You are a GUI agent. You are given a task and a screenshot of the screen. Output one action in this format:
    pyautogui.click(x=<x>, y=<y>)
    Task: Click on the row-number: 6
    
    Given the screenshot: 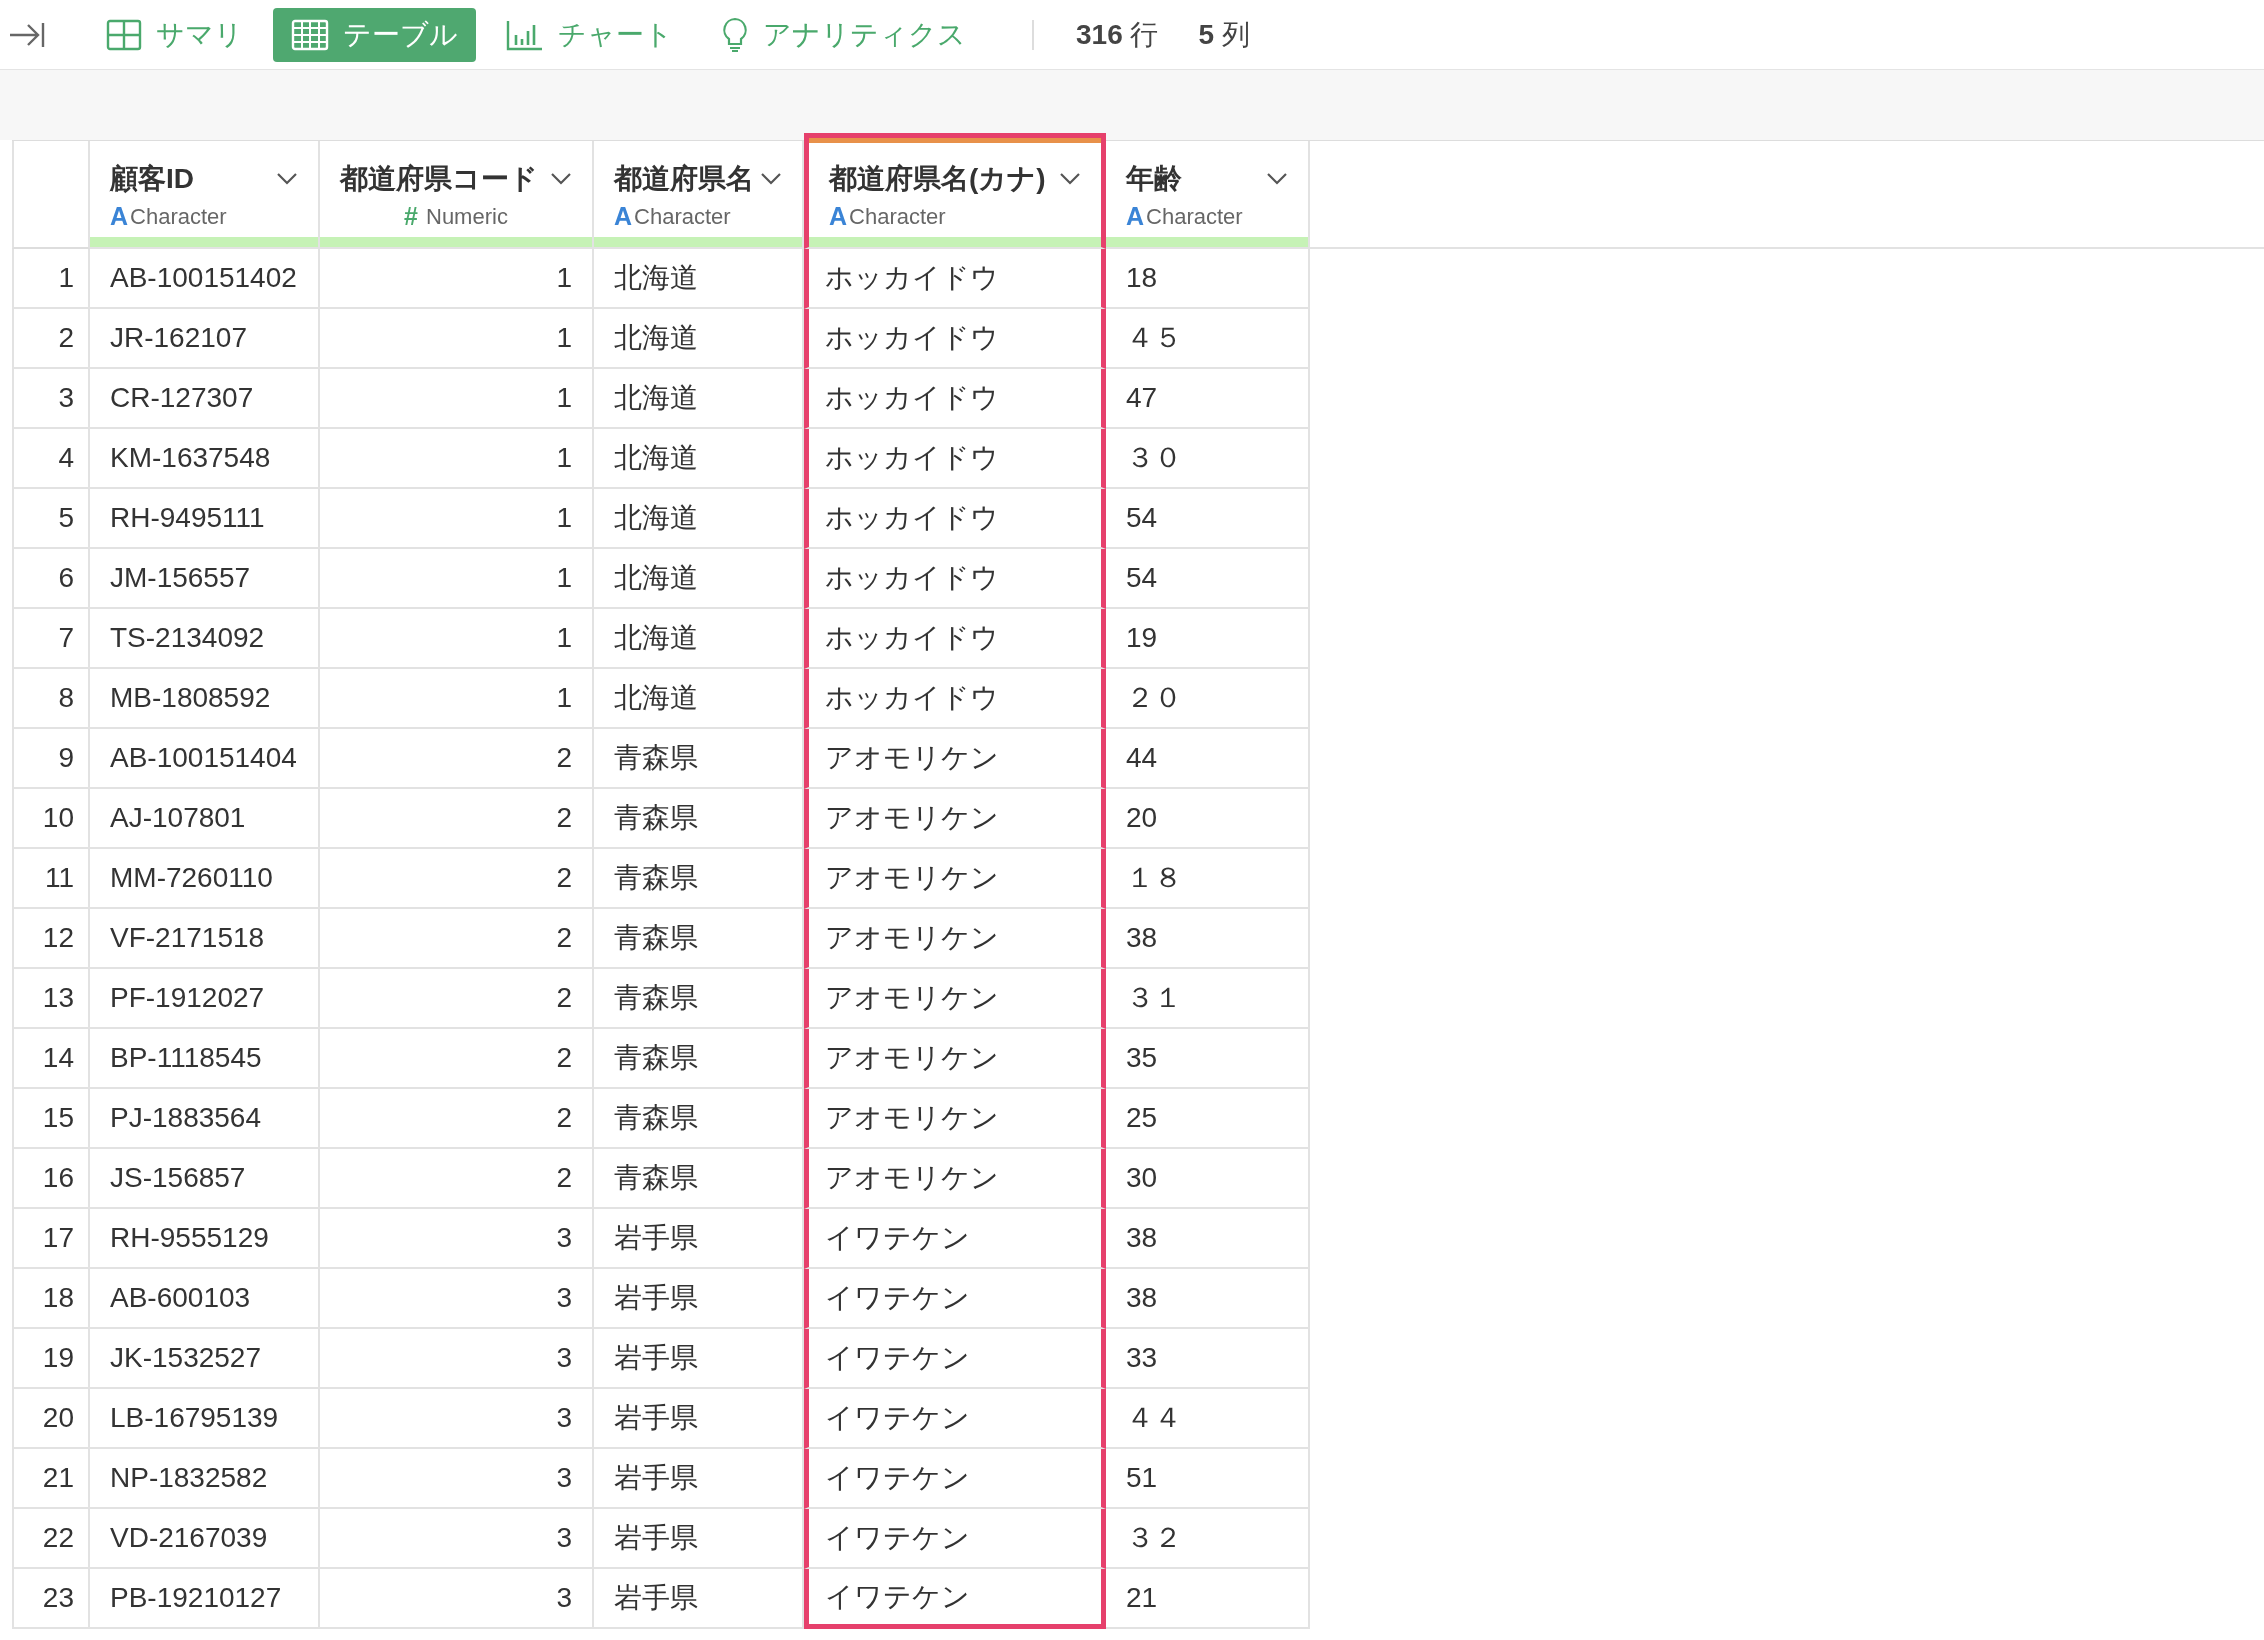 What is the action you would take?
    pyautogui.click(x=51, y=579)
    